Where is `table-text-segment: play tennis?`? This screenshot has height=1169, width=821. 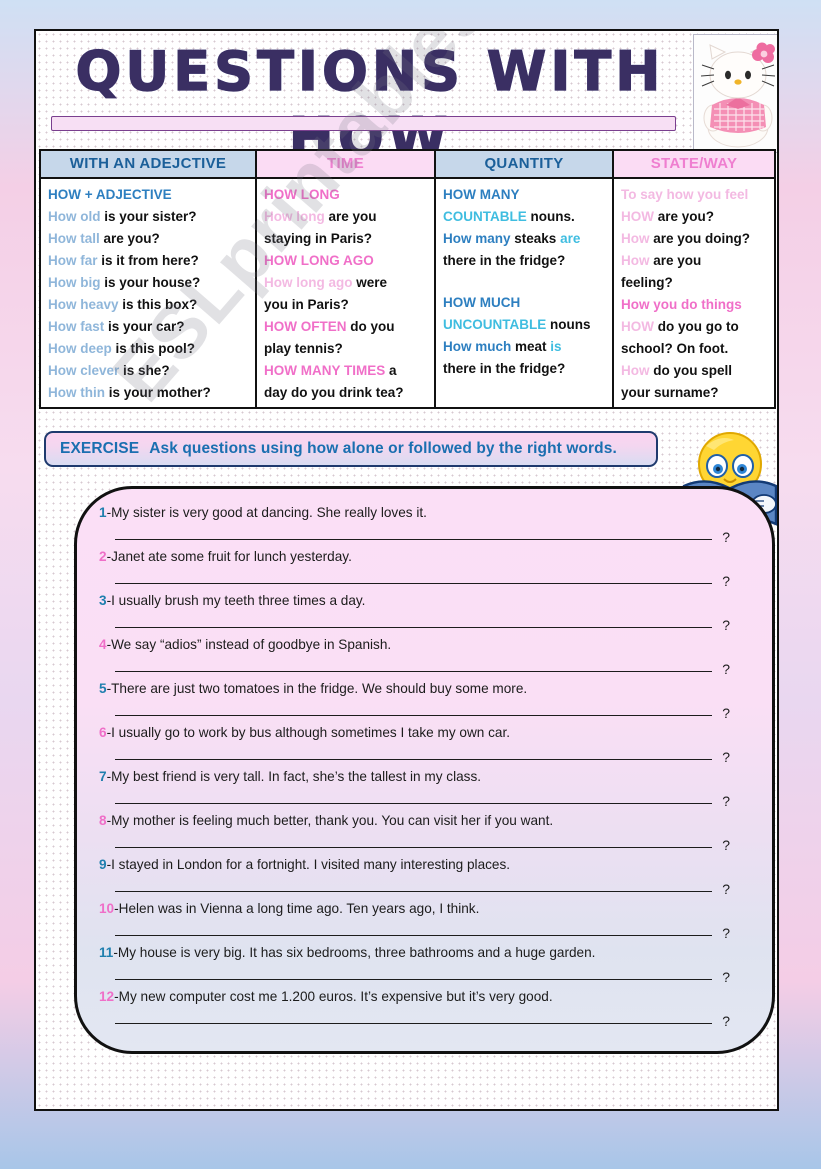 table-text-segment: play tennis? is located at coordinates (303, 348).